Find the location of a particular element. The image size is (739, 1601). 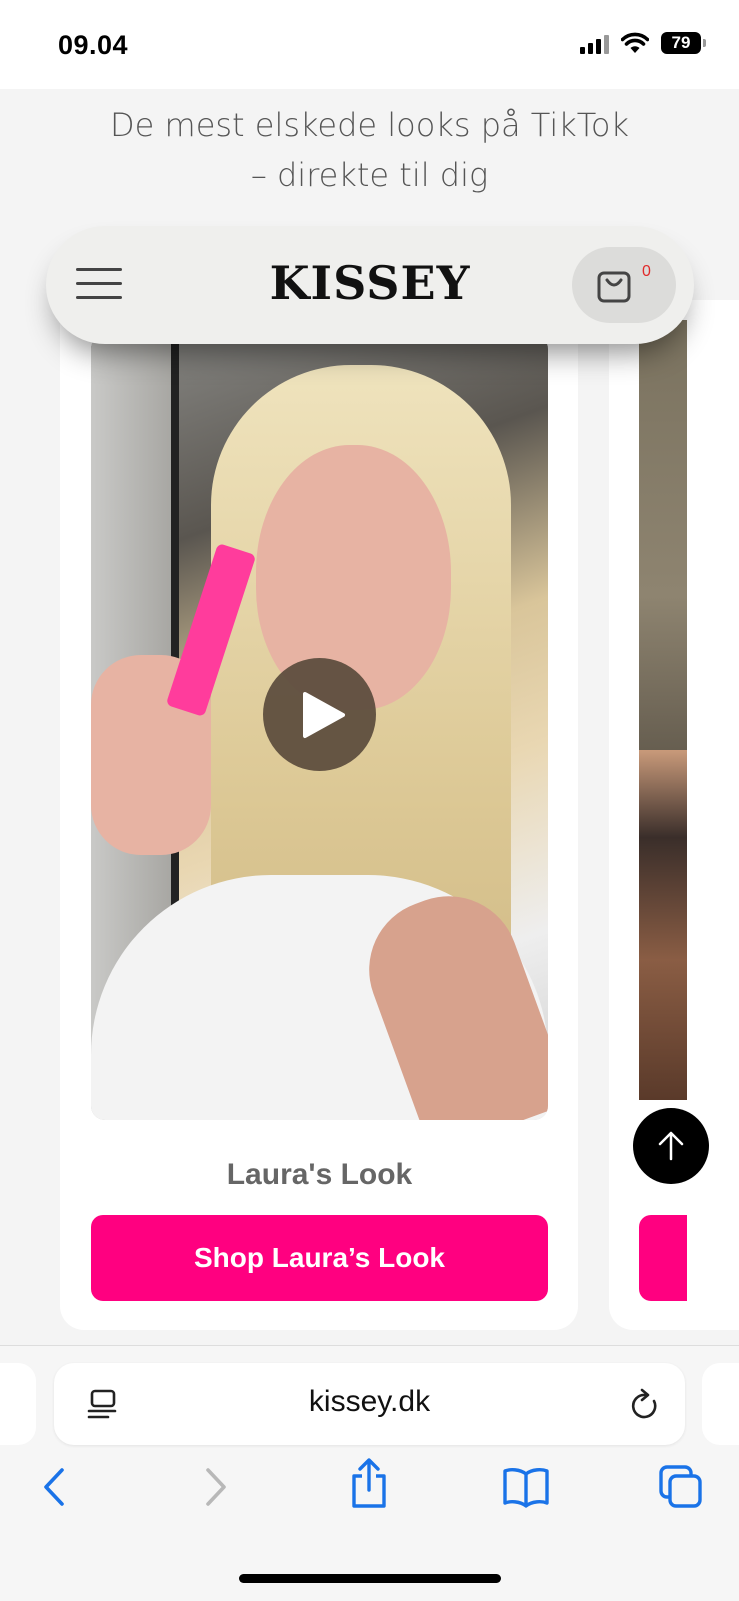

cart-button: 0 is located at coordinates (624, 285).